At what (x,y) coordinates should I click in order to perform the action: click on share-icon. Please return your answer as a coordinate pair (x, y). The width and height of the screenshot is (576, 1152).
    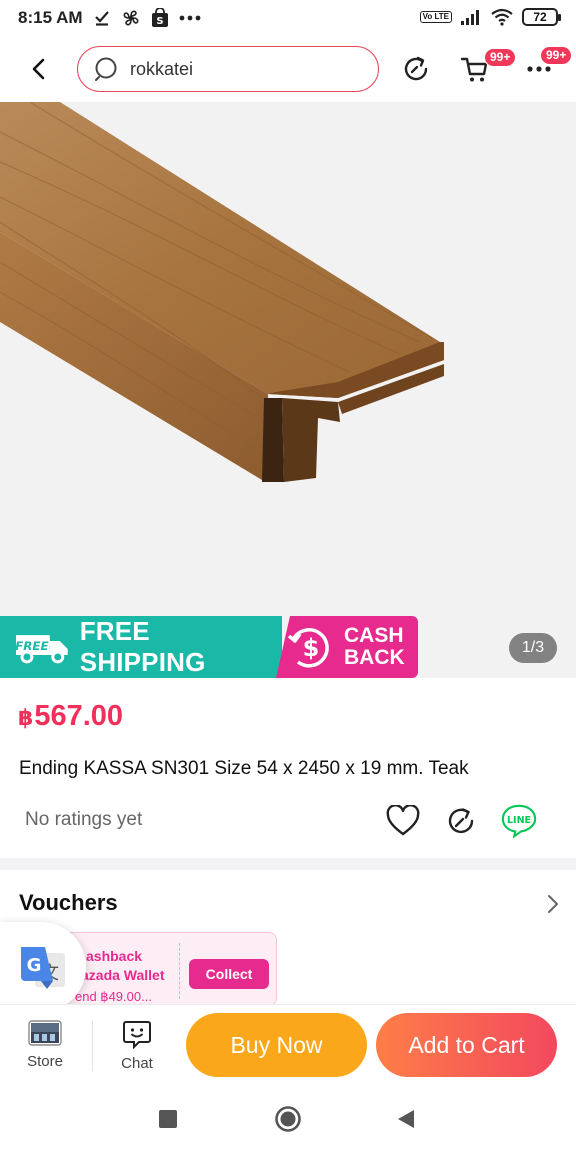
    Looking at the image, I should click on (461, 821).